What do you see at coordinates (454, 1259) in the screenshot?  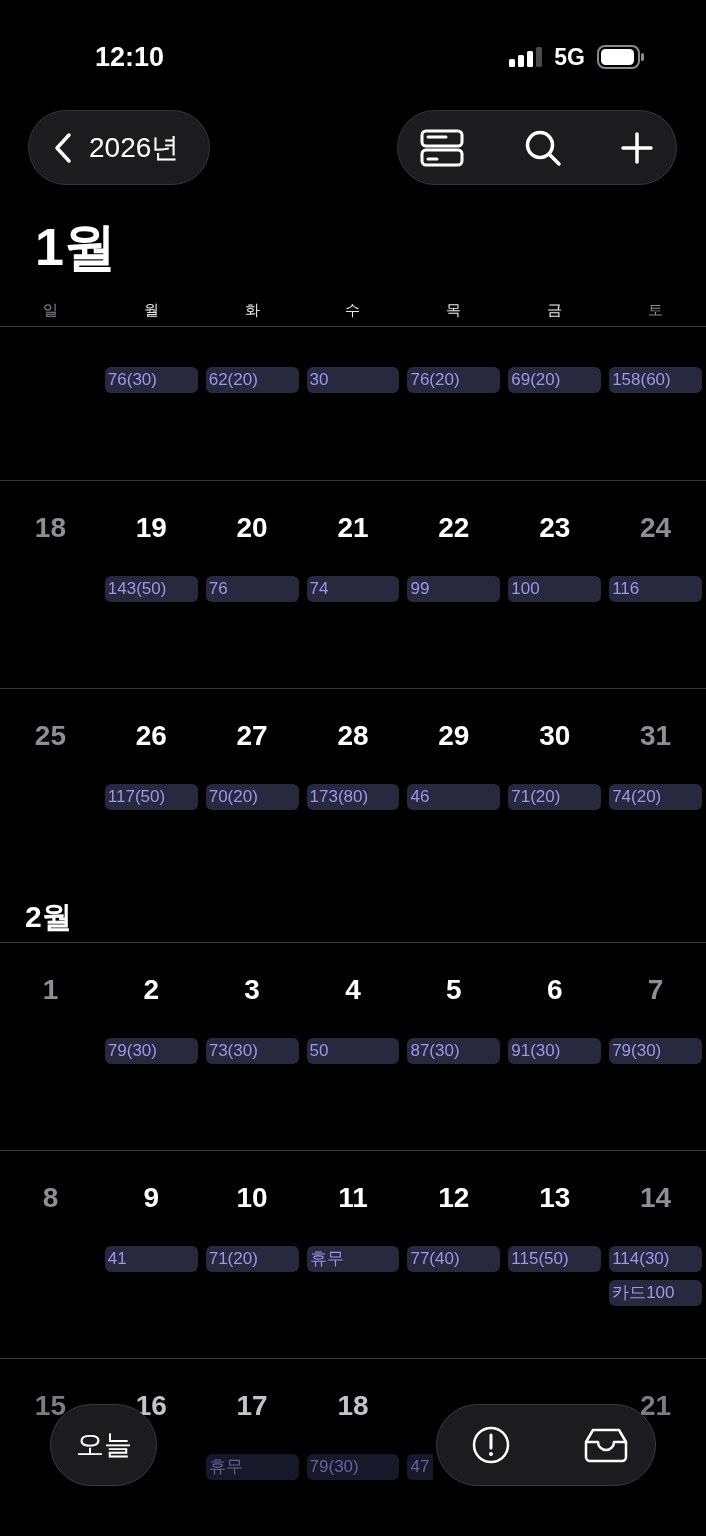 I see `event-chip: 77(40)` at bounding box center [454, 1259].